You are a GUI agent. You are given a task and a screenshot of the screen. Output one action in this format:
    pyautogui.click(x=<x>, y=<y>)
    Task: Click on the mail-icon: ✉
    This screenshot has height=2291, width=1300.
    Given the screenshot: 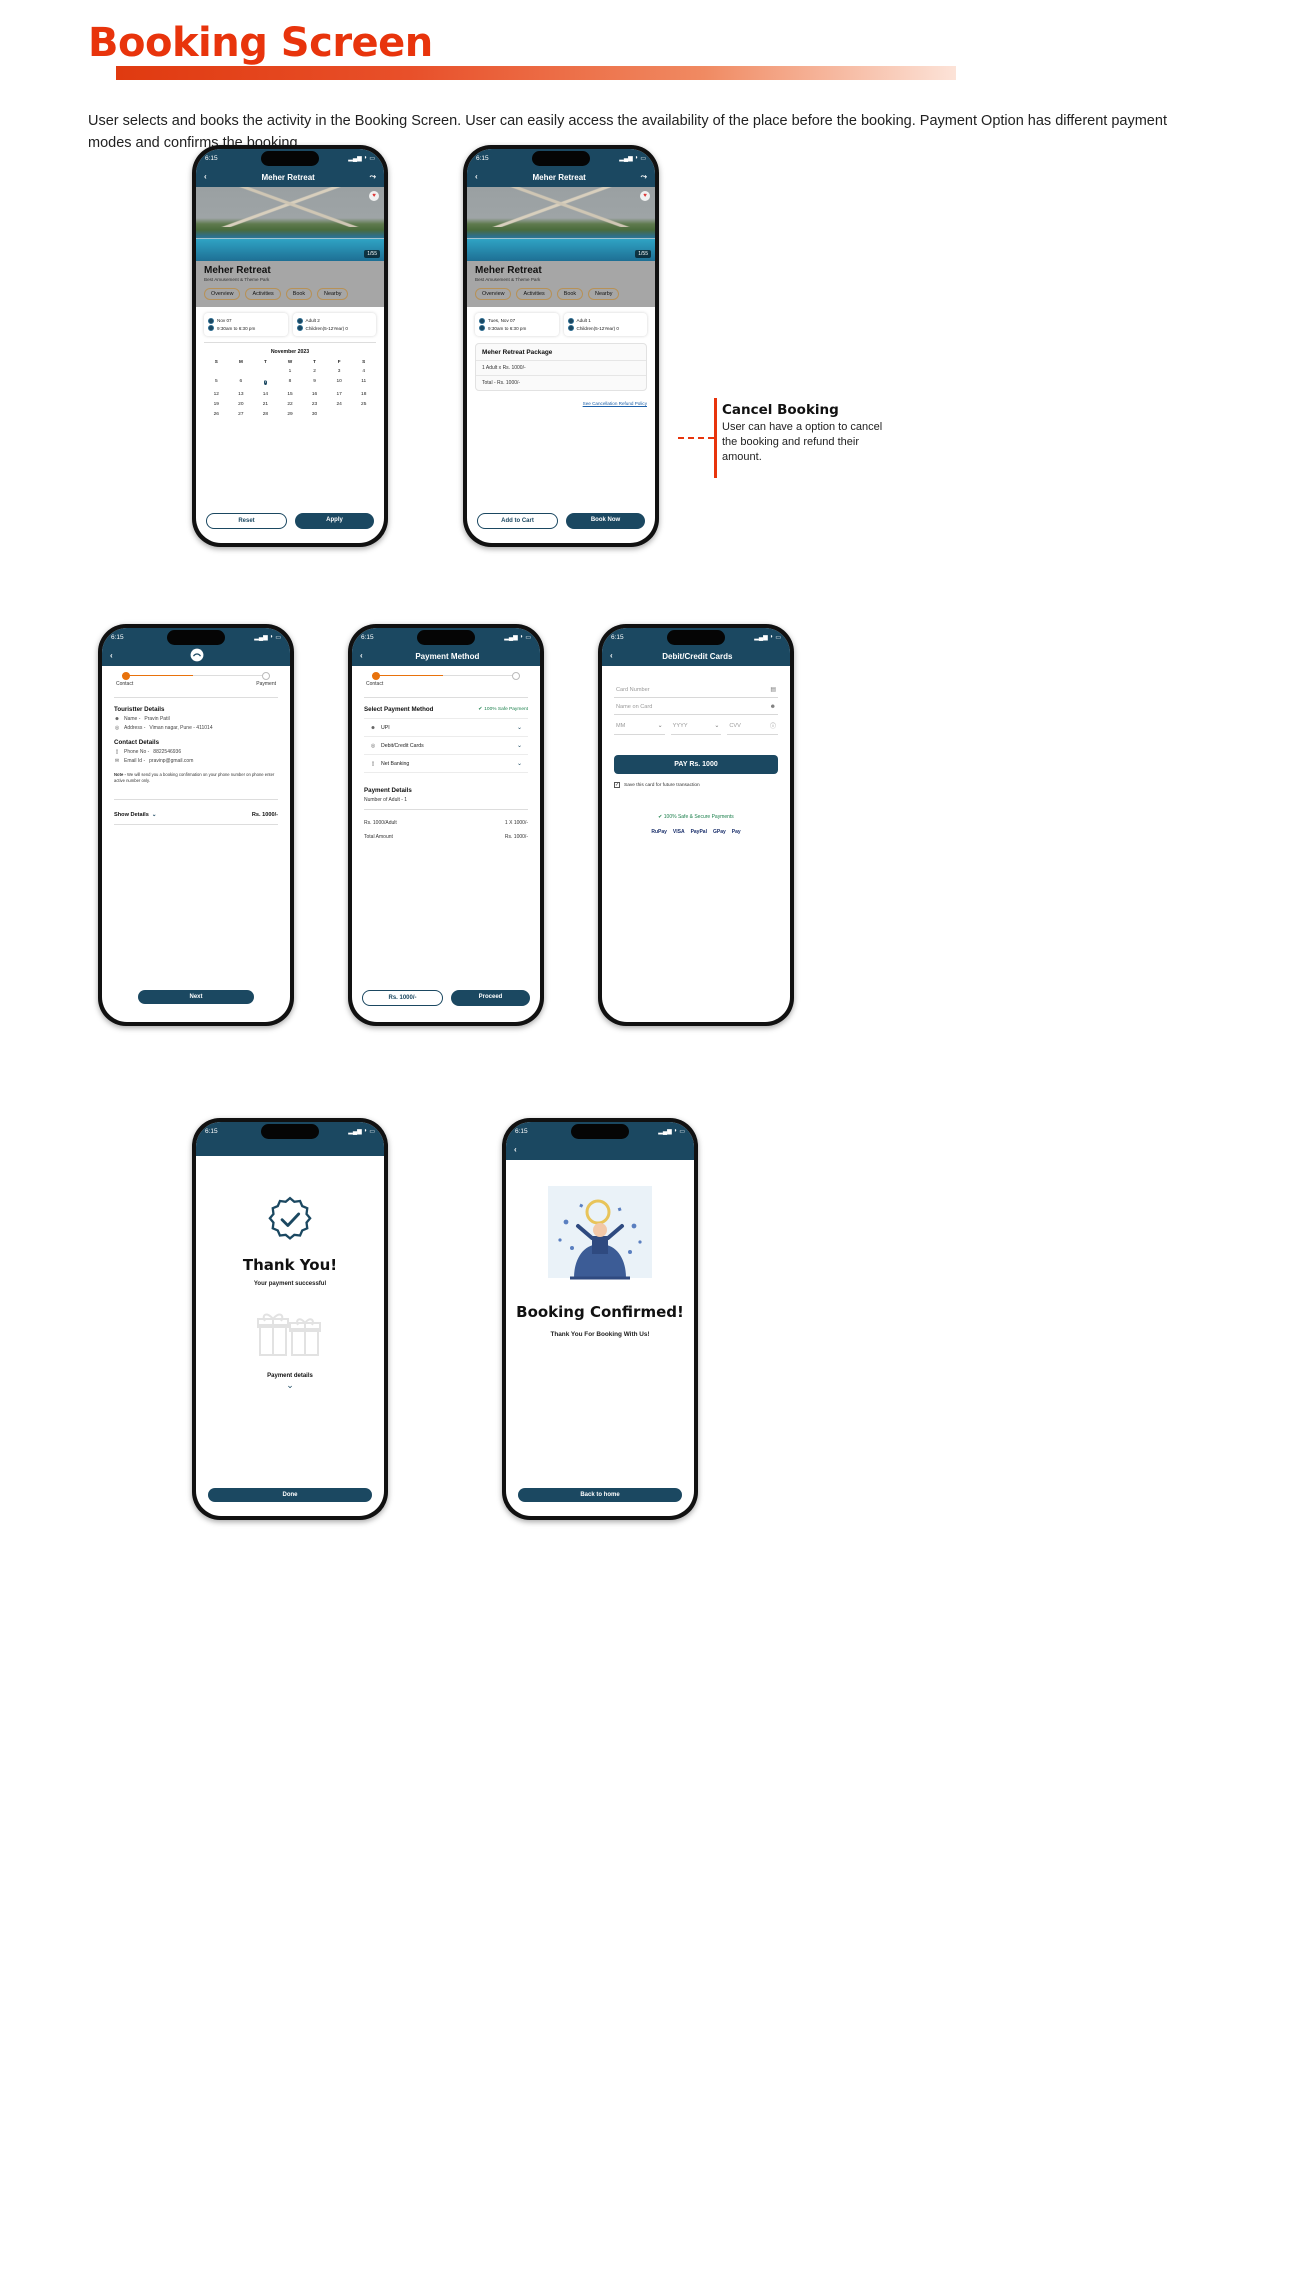 What is the action you would take?
    pyautogui.click(x=117, y=761)
    